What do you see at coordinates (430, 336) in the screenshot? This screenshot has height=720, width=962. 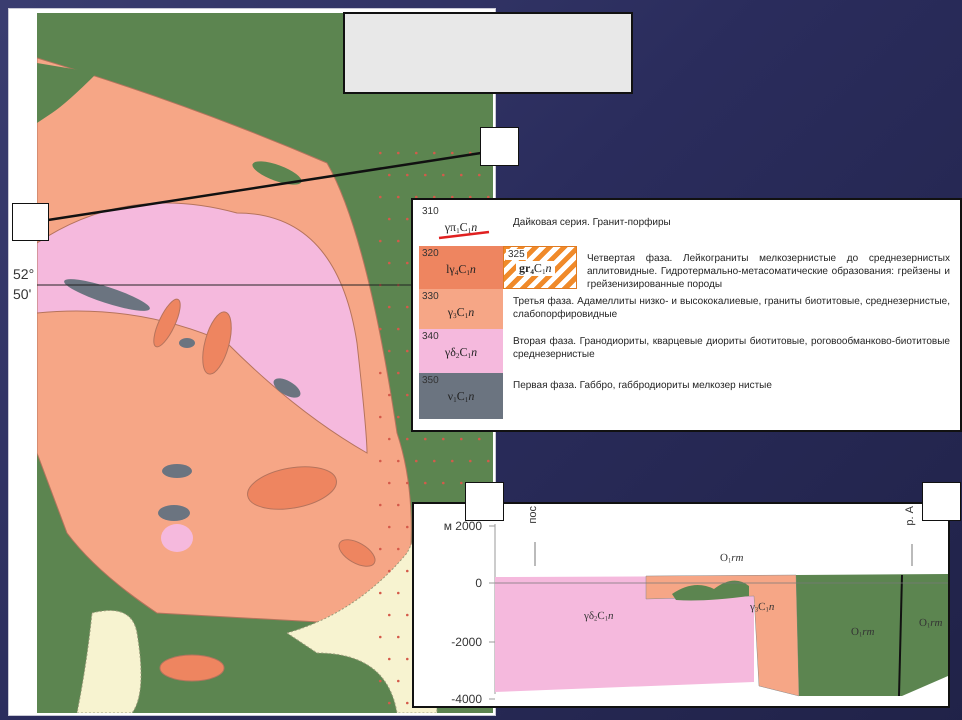 I see `legend-code: 340` at bounding box center [430, 336].